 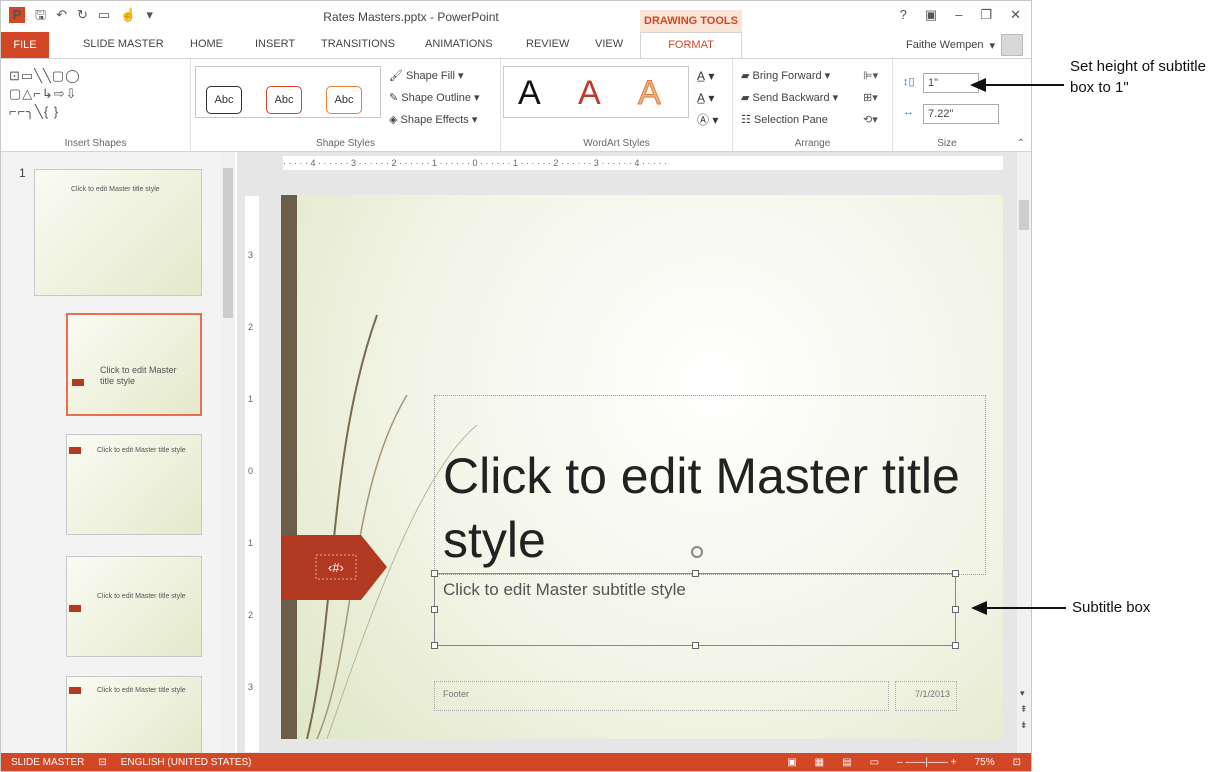 I want to click on shapes-gallery: ⊡▭╲╲▢◯ ▢△⌐↳⇨⇩ ⌐⌐╮╲{ }, so click(x=79, y=94).